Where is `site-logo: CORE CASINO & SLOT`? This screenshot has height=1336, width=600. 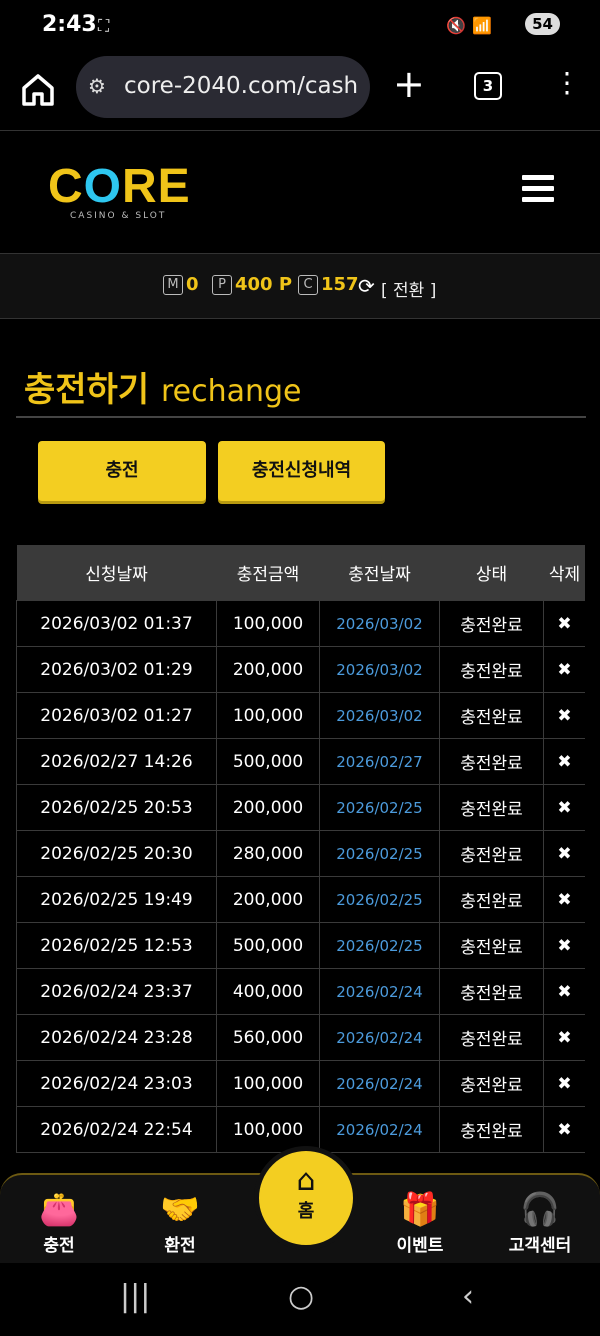
site-logo: CORE CASINO & SLOT is located at coordinates (119, 191).